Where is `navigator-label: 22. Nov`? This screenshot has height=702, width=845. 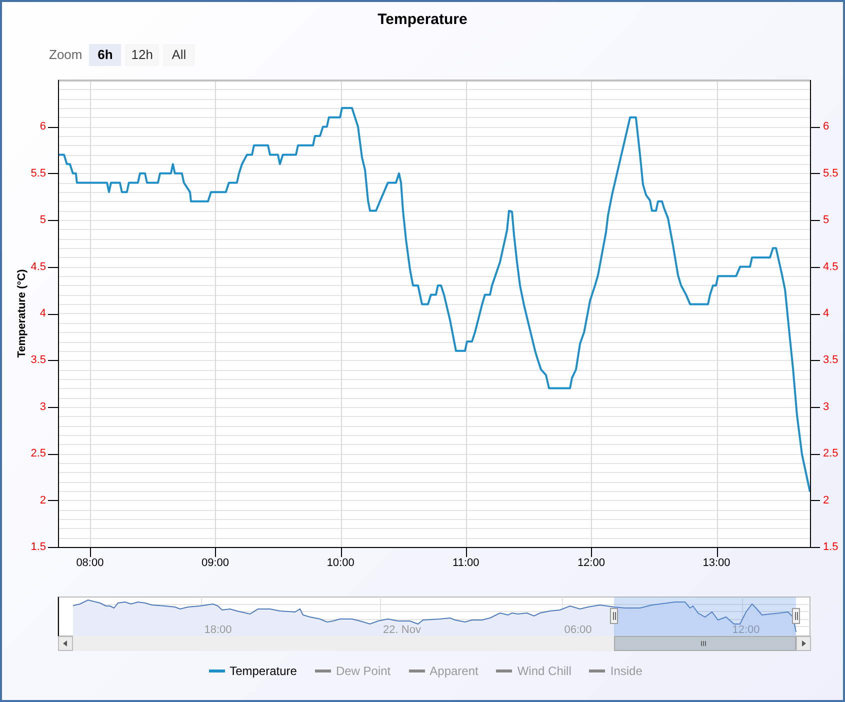 navigator-label: 22. Nov is located at coordinates (402, 630).